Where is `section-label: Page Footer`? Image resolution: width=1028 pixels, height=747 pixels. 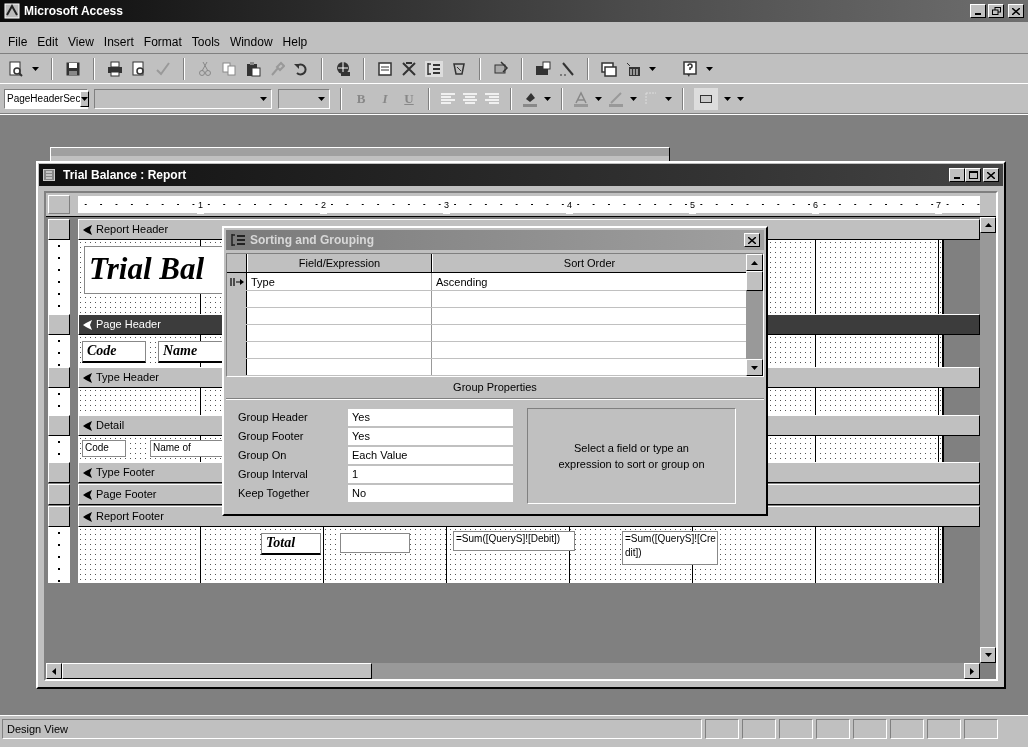 section-label: Page Footer is located at coordinates (126, 495).